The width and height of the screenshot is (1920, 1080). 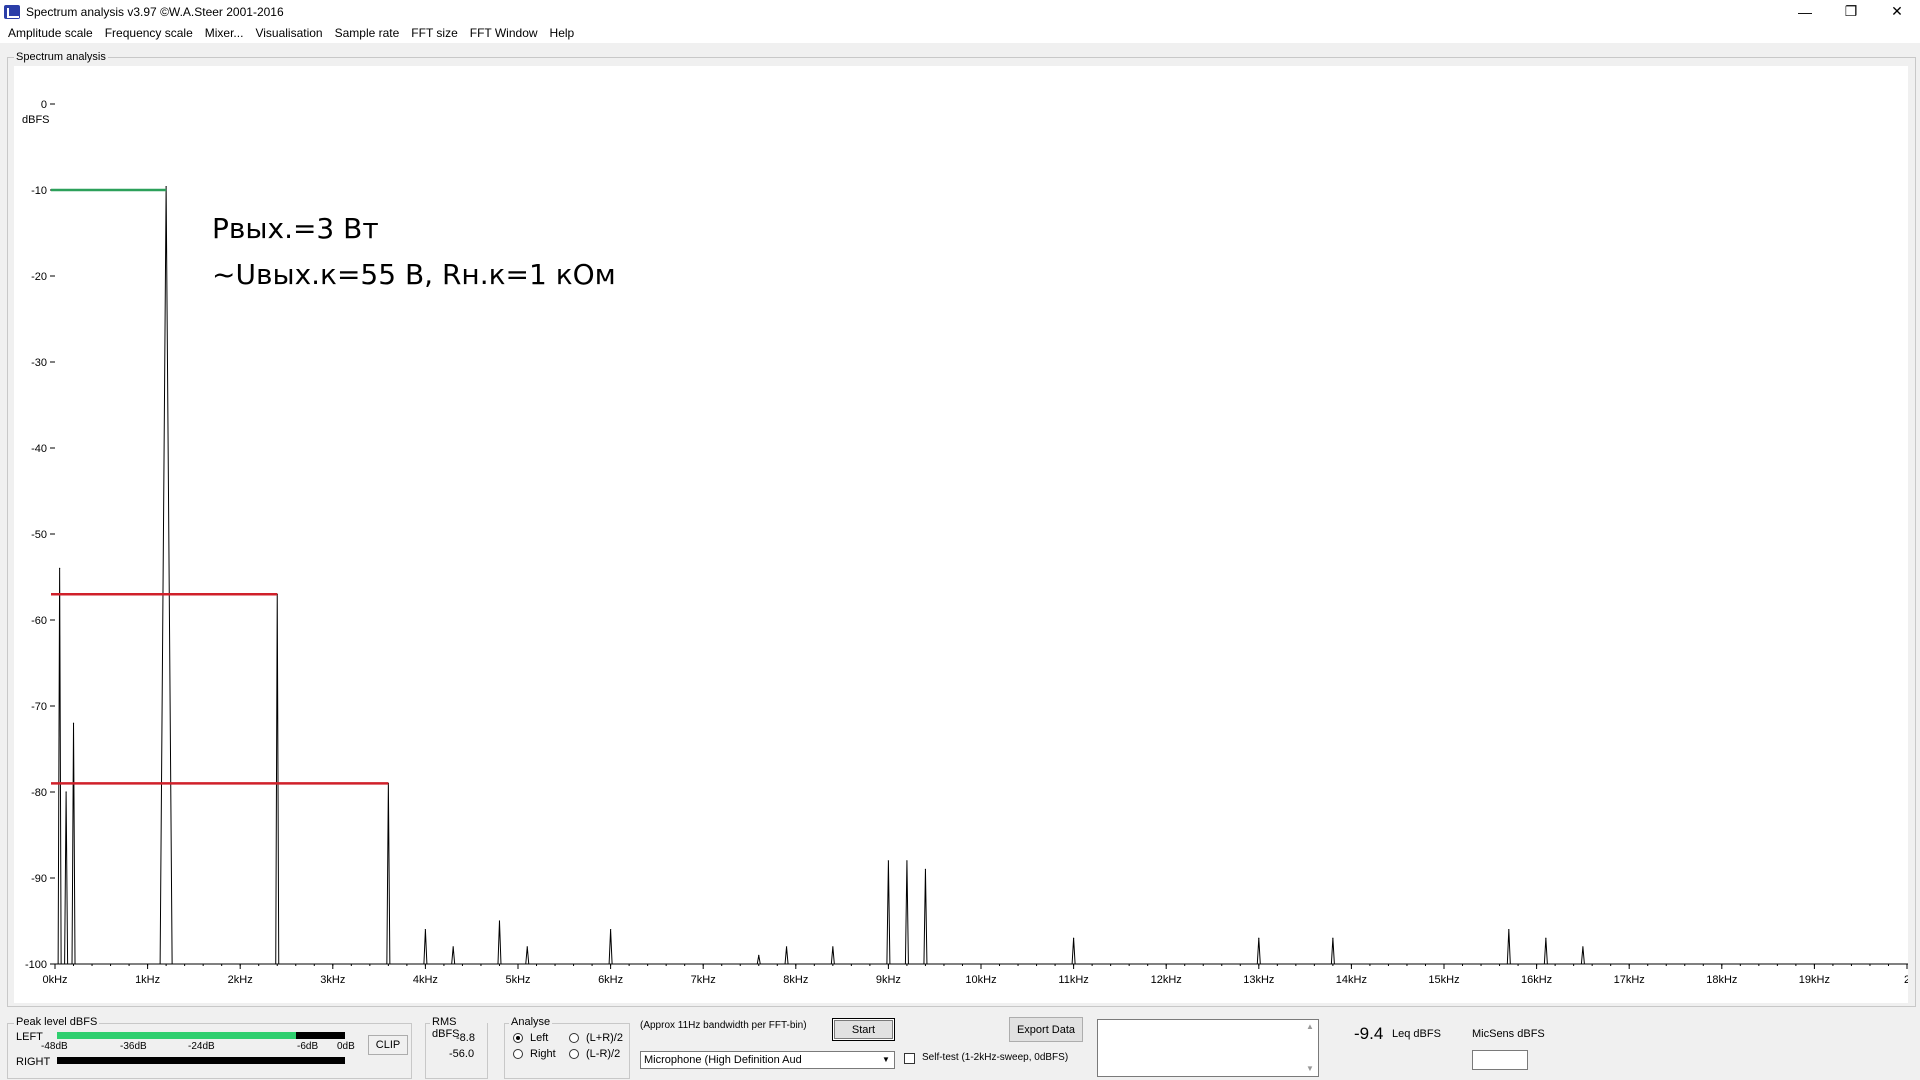 I want to click on x-tick-label: 15kHz, so click(x=1443, y=980).